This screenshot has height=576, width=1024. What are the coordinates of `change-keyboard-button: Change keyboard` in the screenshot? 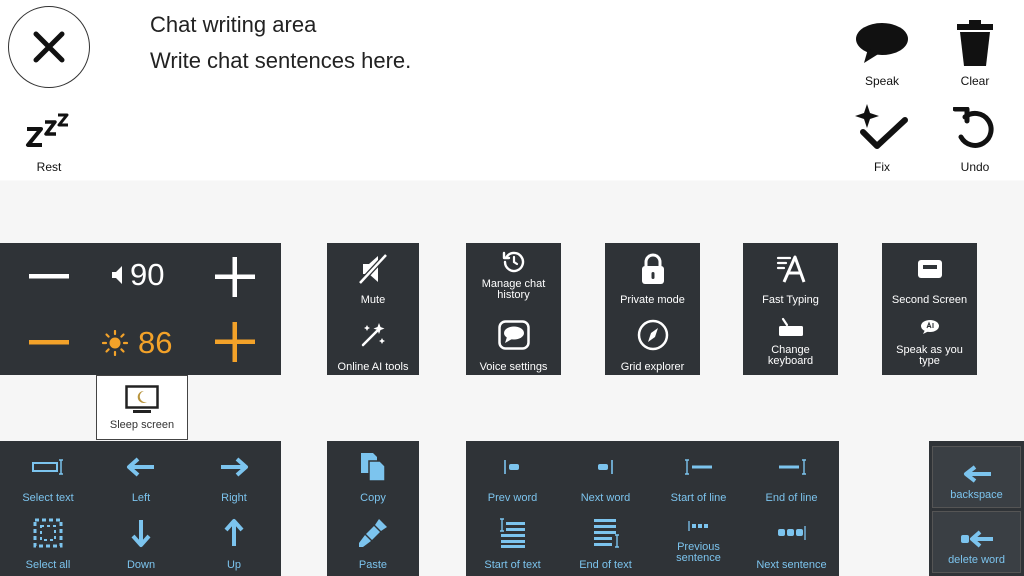 It's located at (790, 340).